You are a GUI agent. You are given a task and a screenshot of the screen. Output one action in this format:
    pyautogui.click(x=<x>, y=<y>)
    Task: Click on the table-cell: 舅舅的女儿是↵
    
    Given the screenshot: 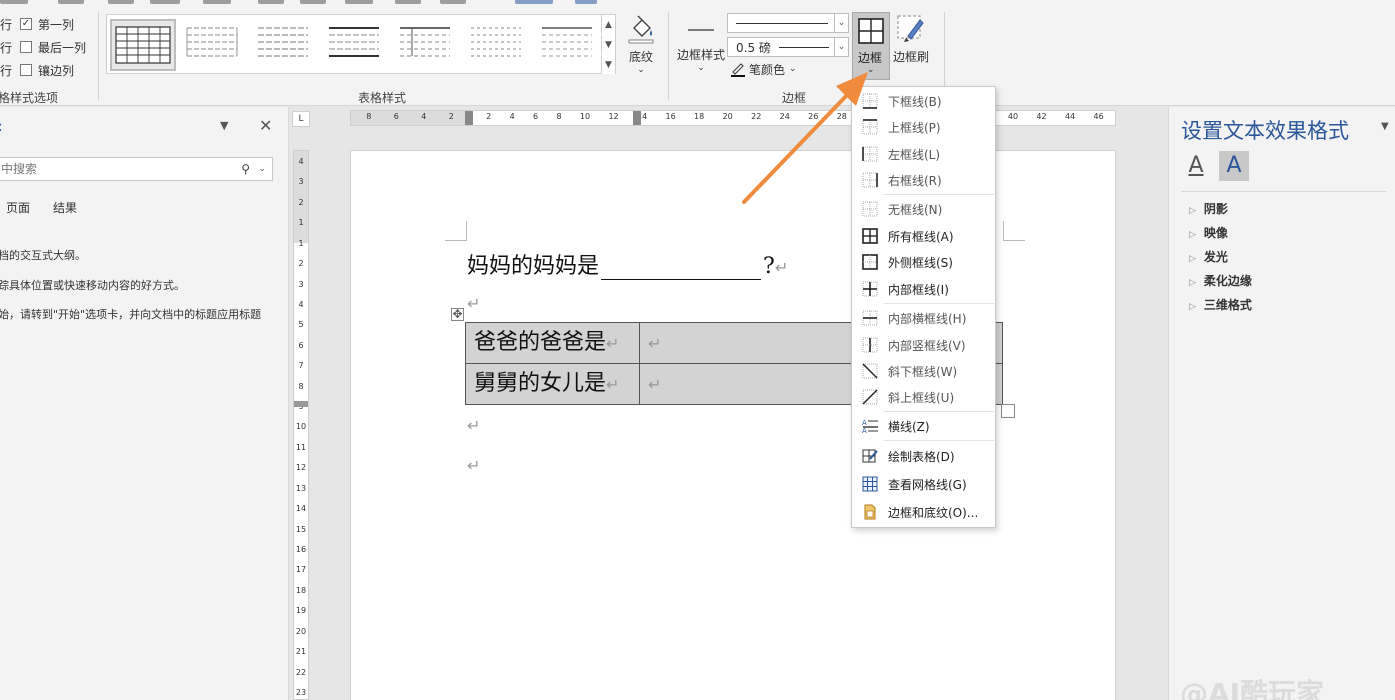 What is the action you would take?
    pyautogui.click(x=552, y=384)
    